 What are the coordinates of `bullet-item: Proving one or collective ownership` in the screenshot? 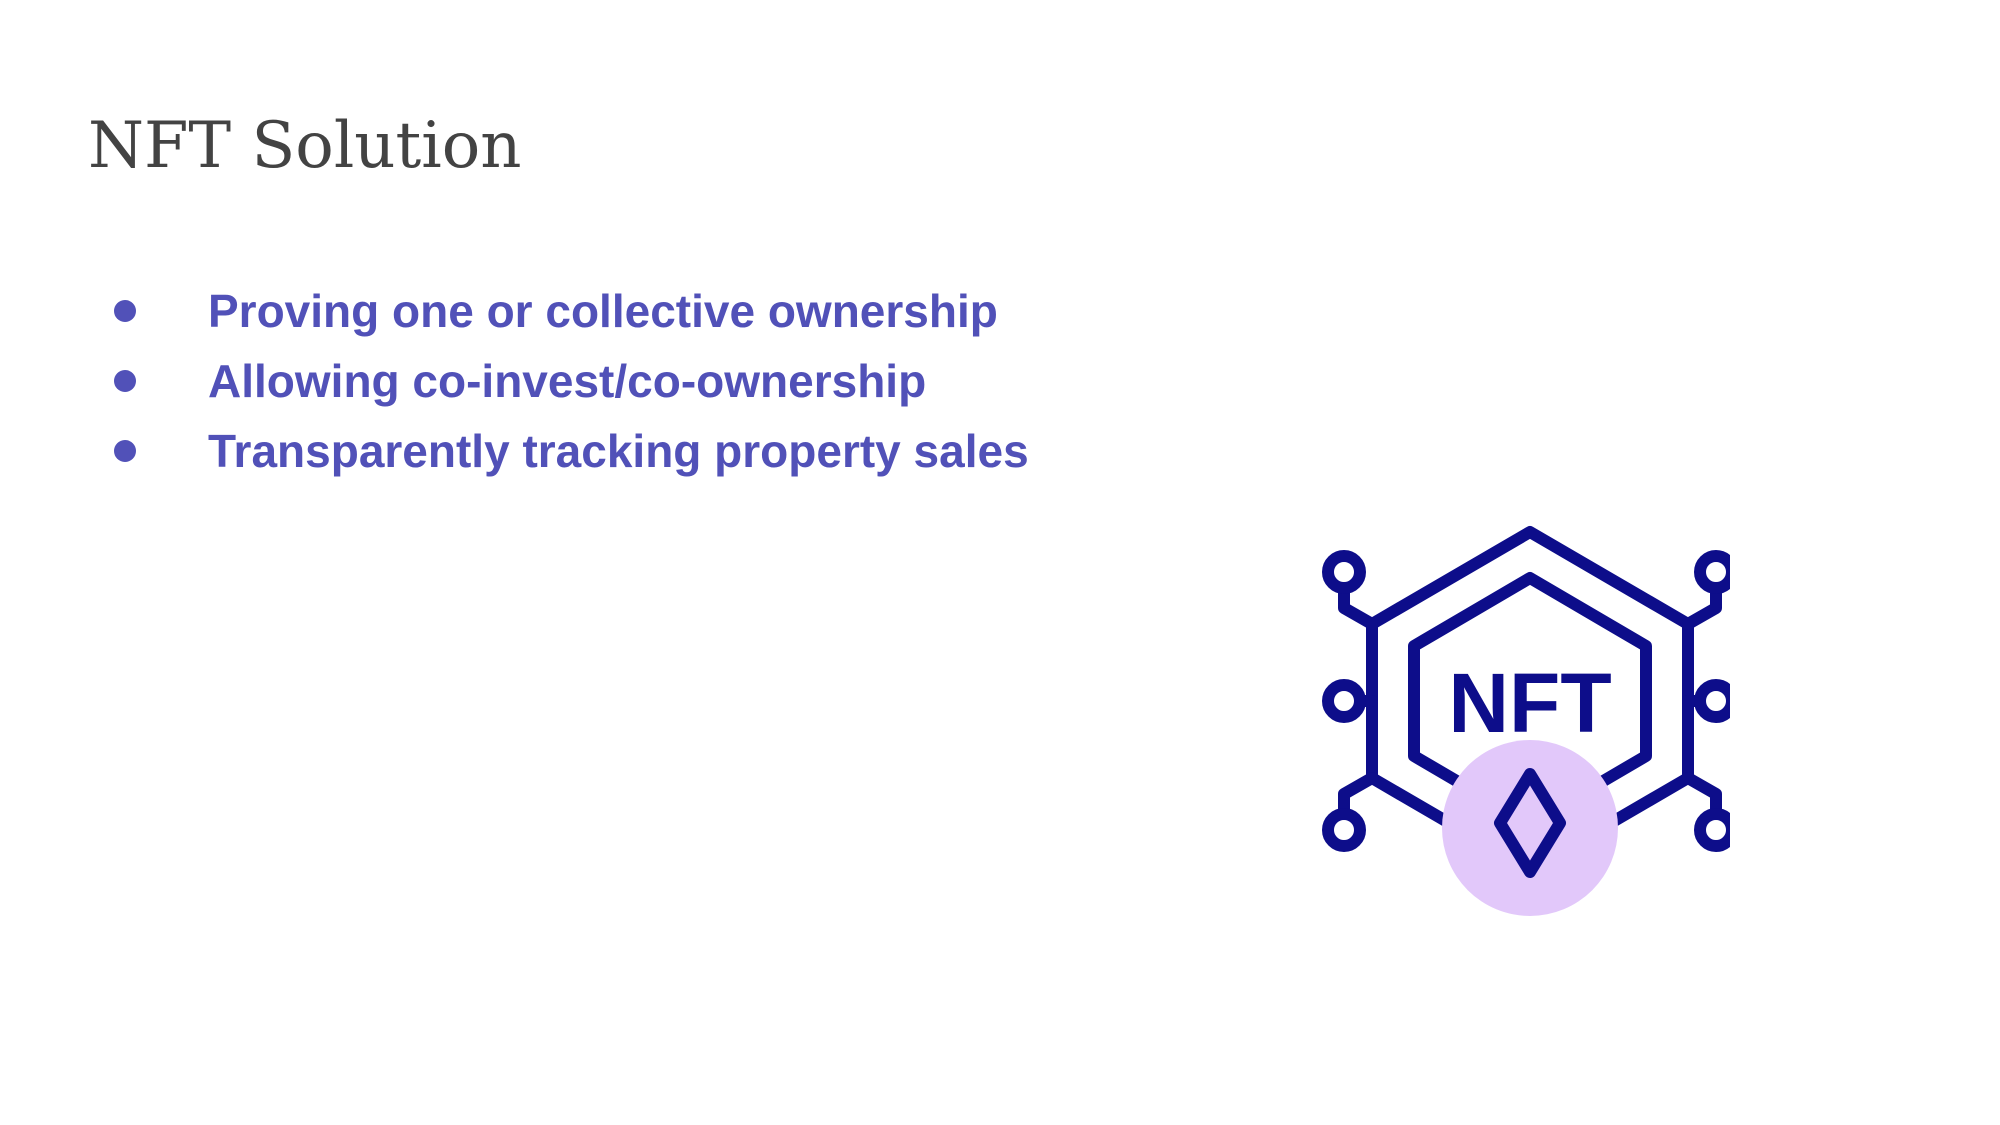 It's located at (566, 311).